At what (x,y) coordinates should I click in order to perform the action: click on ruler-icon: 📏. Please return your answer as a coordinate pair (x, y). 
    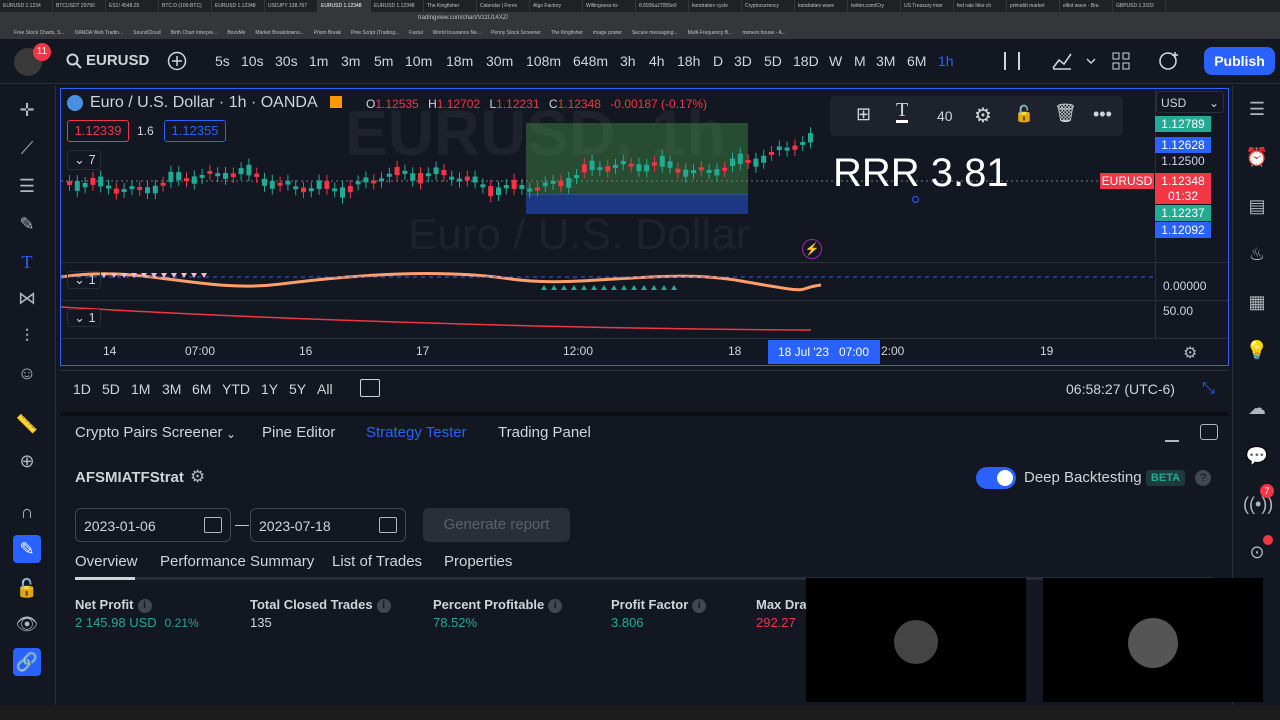
    Looking at the image, I should click on (27, 424).